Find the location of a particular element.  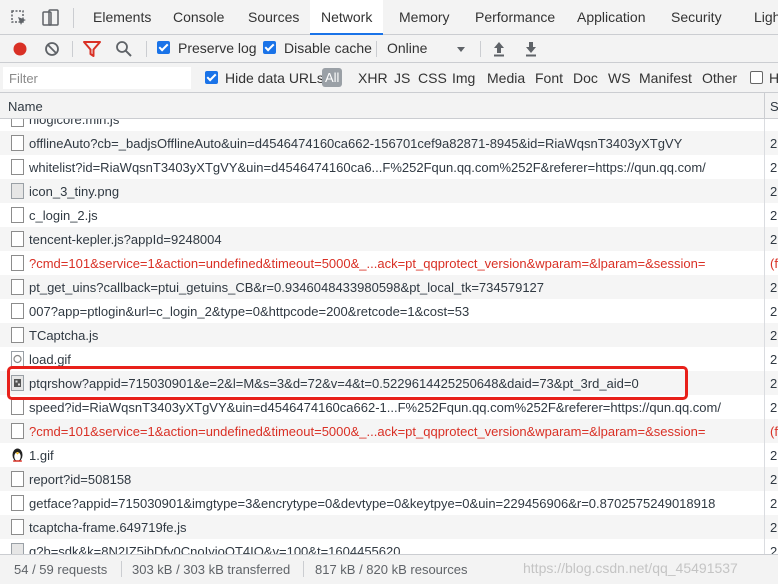

request-name: 1.gif is located at coordinates (41, 455).